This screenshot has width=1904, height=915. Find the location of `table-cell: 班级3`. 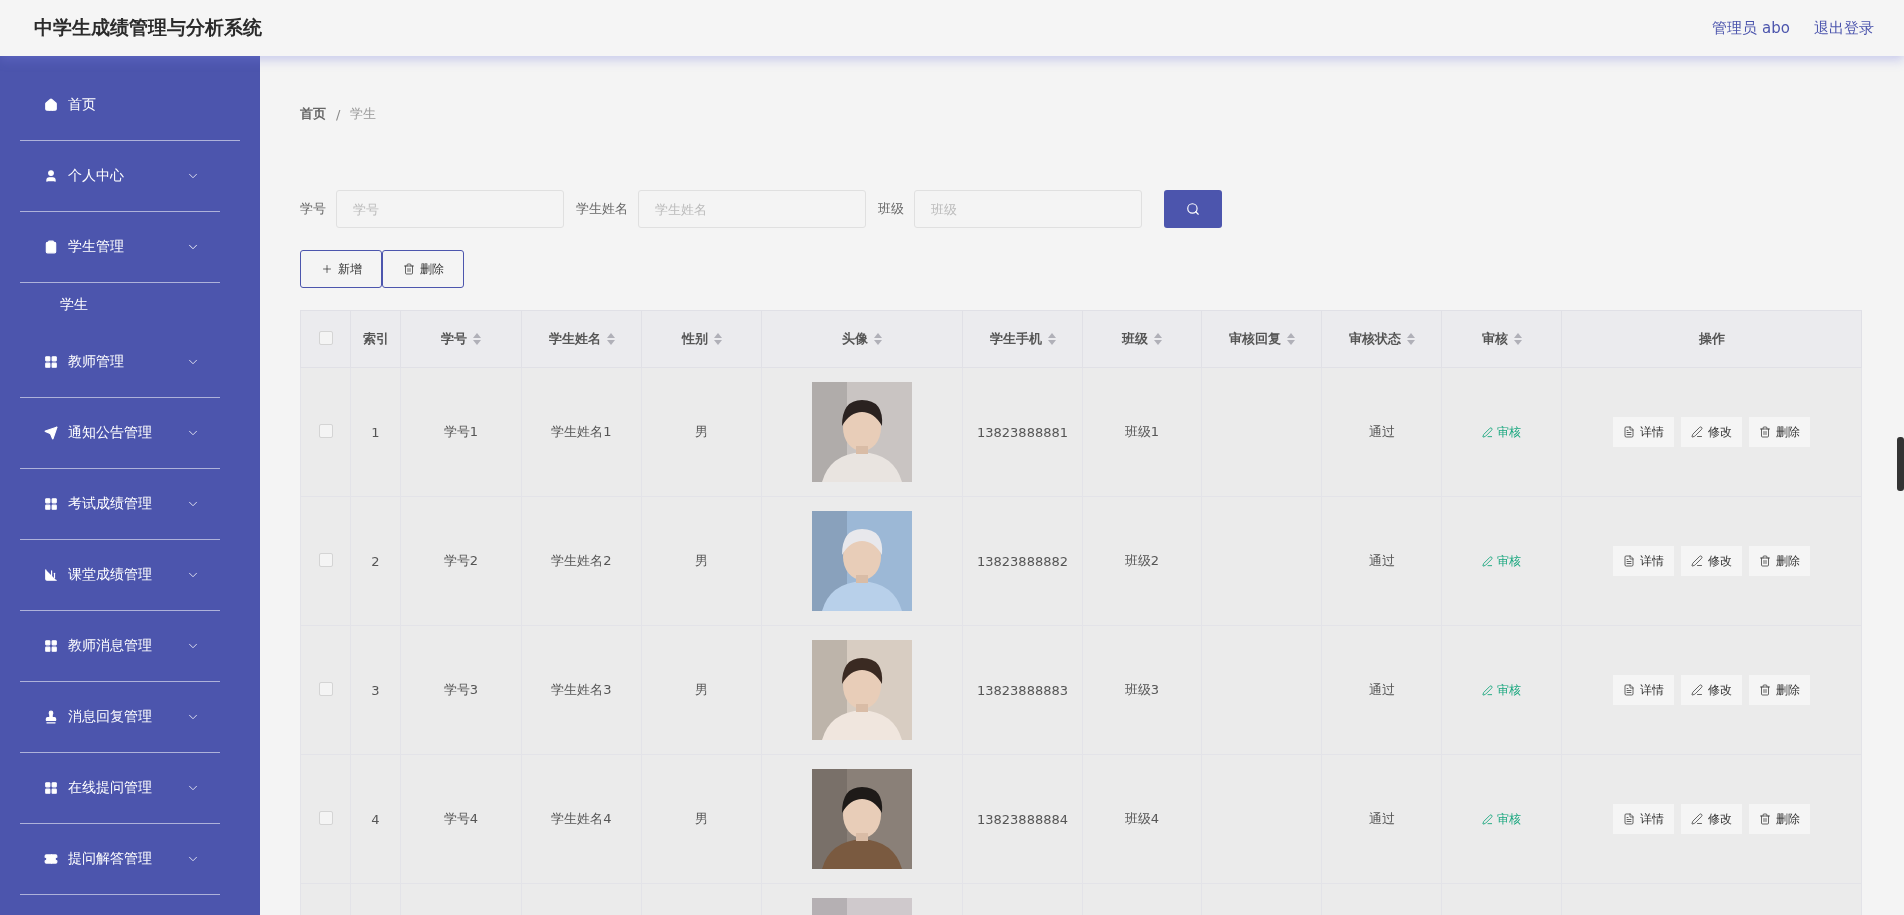

table-cell: 班级3 is located at coordinates (1142, 689).